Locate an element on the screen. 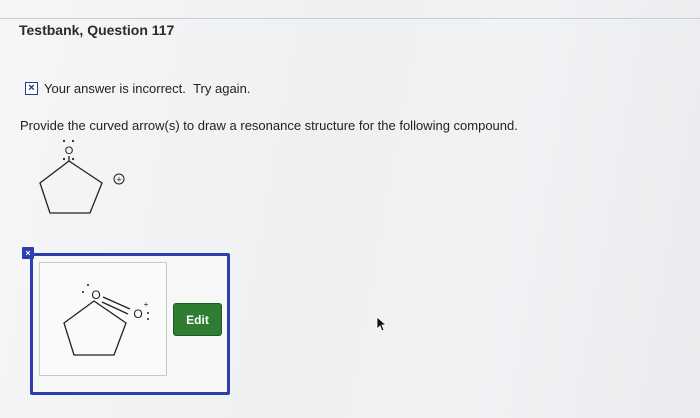 This screenshot has width=700, height=418. feedback-banner: × Your answer is incorrect. Try again. is located at coordinates (137, 88).